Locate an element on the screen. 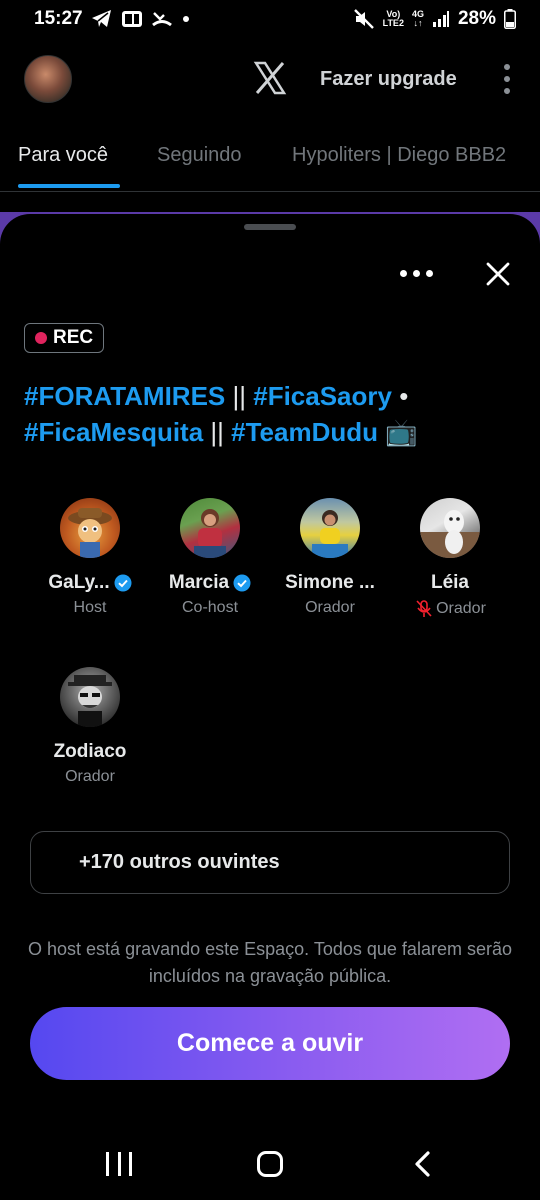 The height and width of the screenshot is (1200, 540). home-icon is located at coordinates (270, 1164).